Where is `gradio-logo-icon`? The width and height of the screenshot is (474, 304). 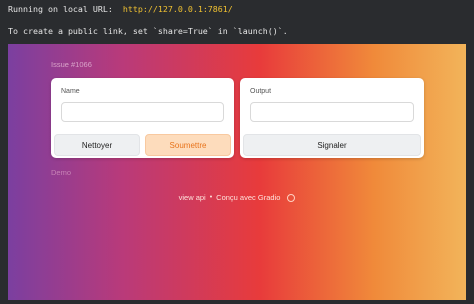
gradio-logo-icon is located at coordinates (291, 197).